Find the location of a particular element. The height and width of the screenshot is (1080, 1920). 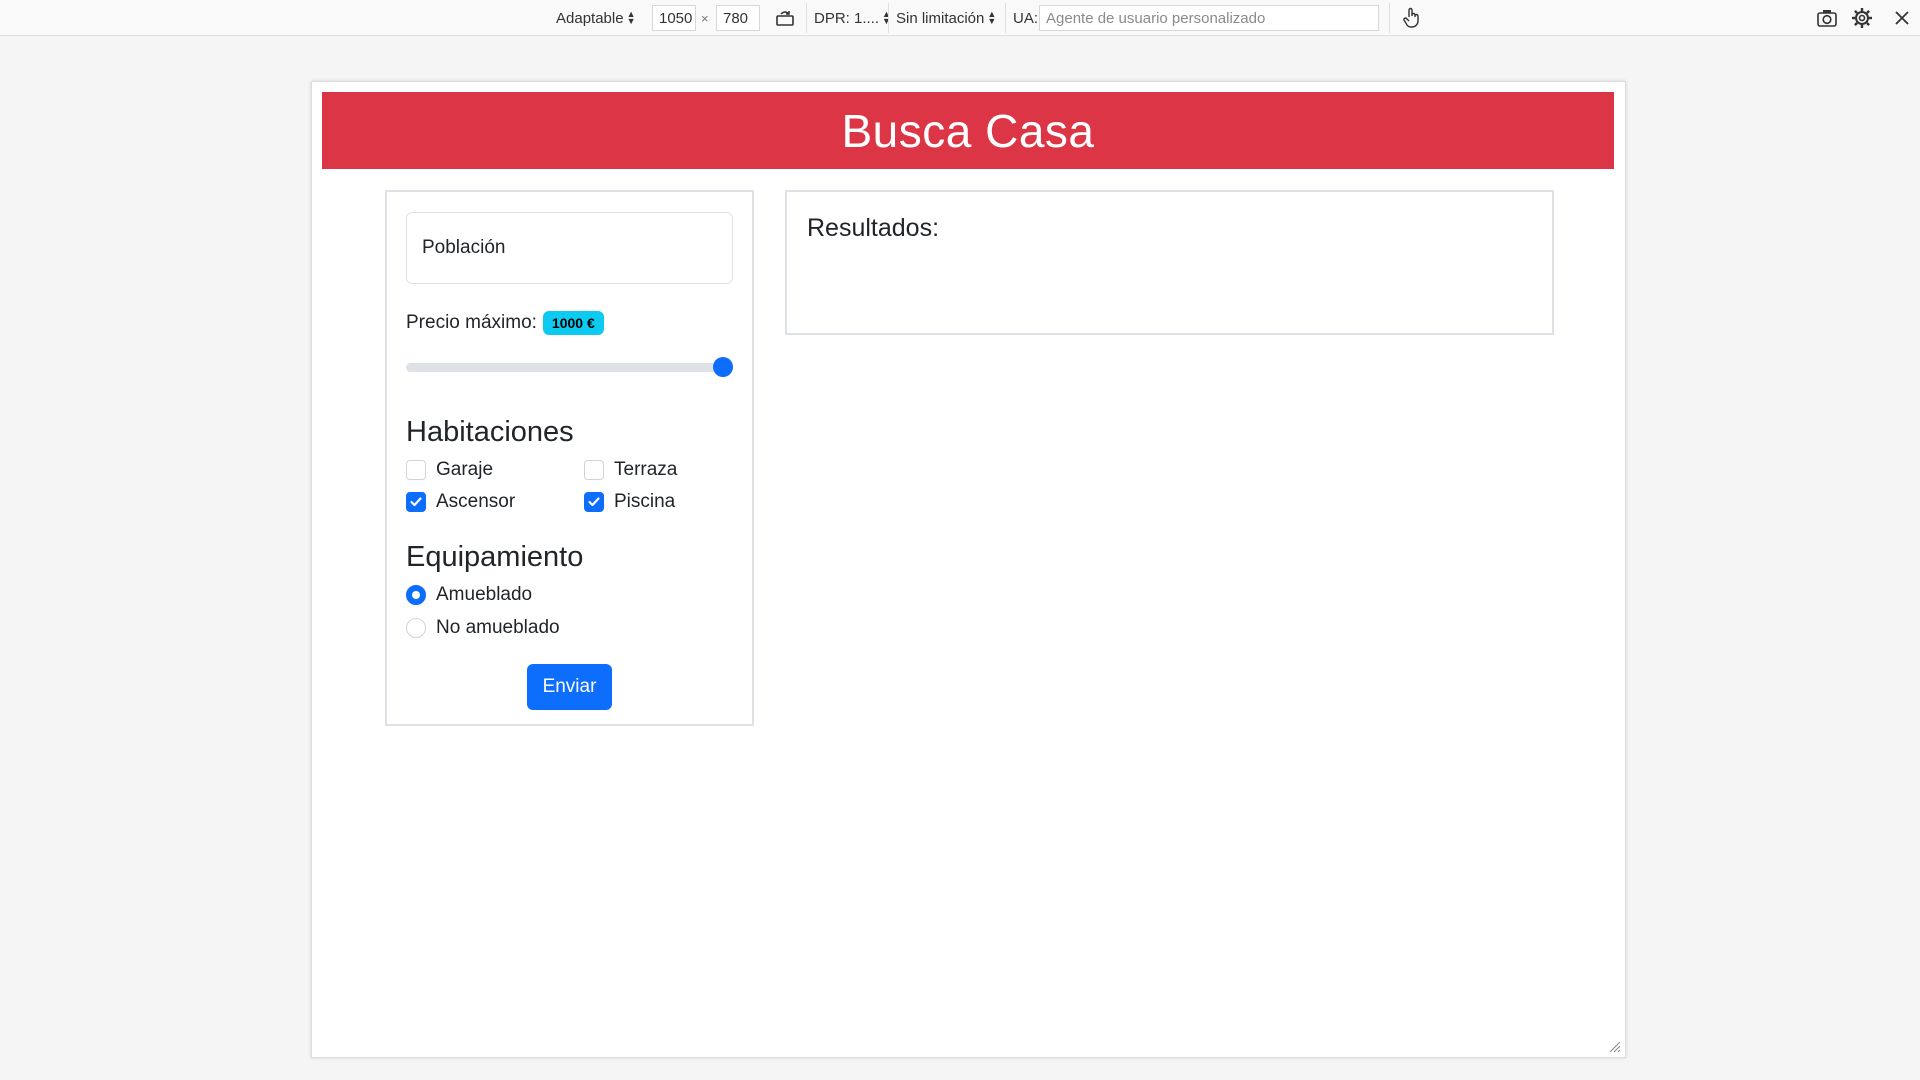

price-row: Precio máximo: 1000 € is located at coordinates (569, 323).